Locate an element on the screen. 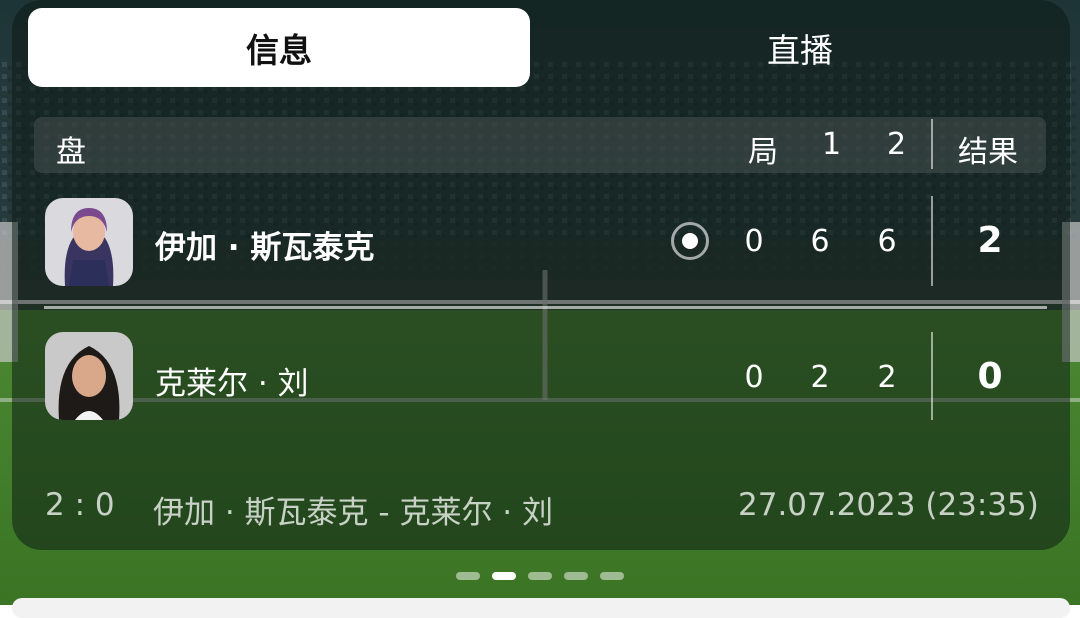 The image size is (1080, 618). tab-live-label: 直播 is located at coordinates (800, 50).